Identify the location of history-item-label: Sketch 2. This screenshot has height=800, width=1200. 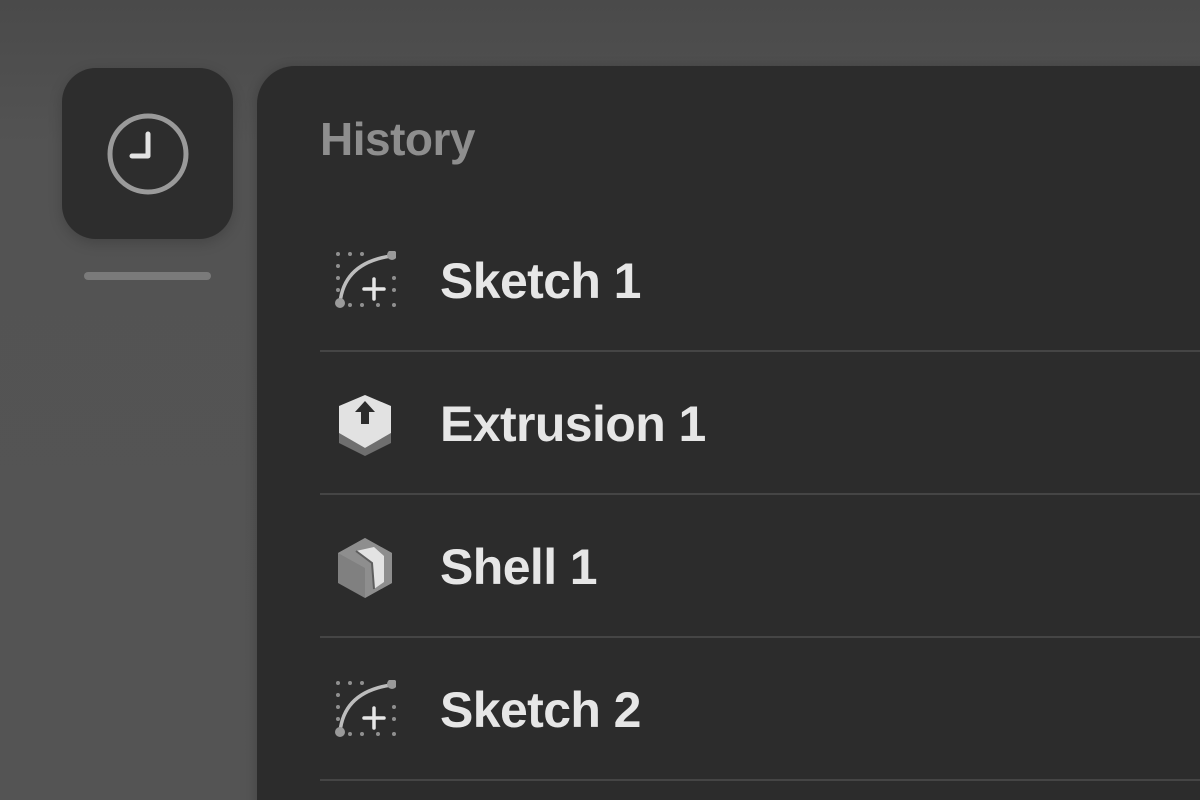
(540, 710).